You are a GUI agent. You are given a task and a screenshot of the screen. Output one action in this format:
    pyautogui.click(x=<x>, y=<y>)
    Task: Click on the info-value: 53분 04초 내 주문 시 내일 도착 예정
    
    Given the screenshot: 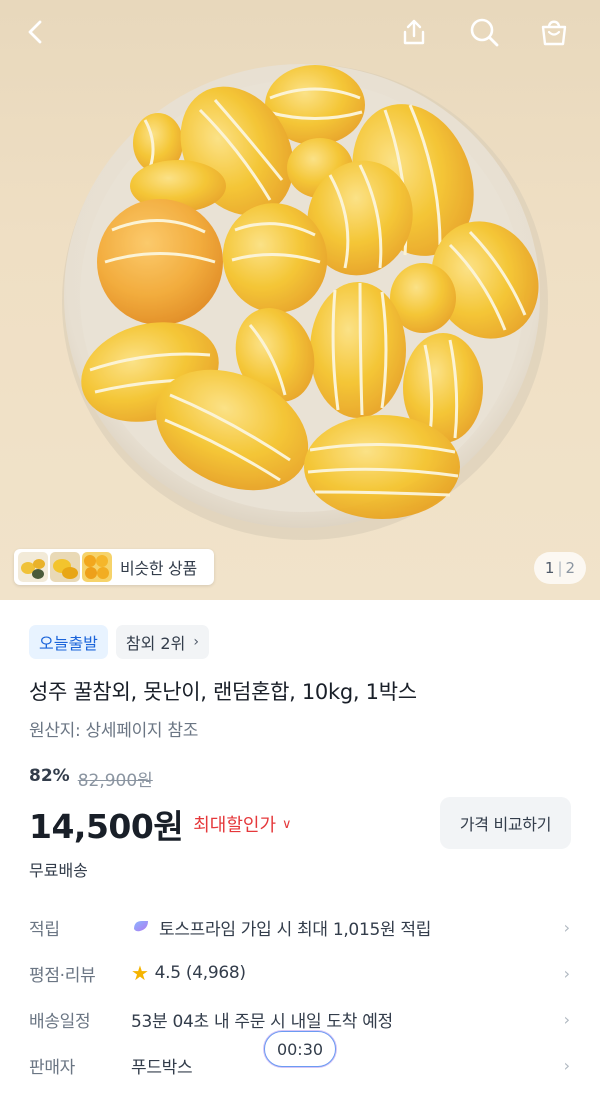 What is the action you would take?
    pyautogui.click(x=262, y=1021)
    